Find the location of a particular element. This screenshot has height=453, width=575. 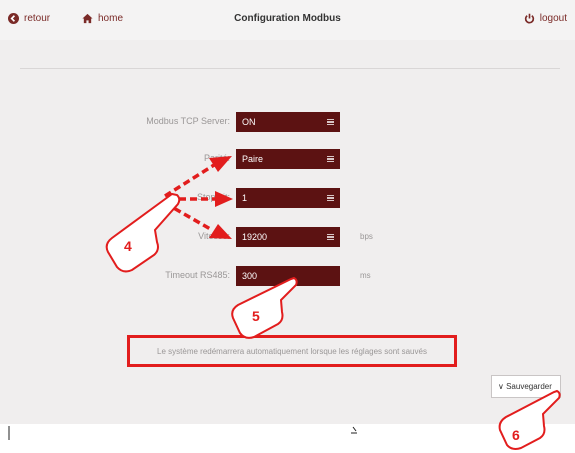

bottom-crop-marks is located at coordinates (182, 433).